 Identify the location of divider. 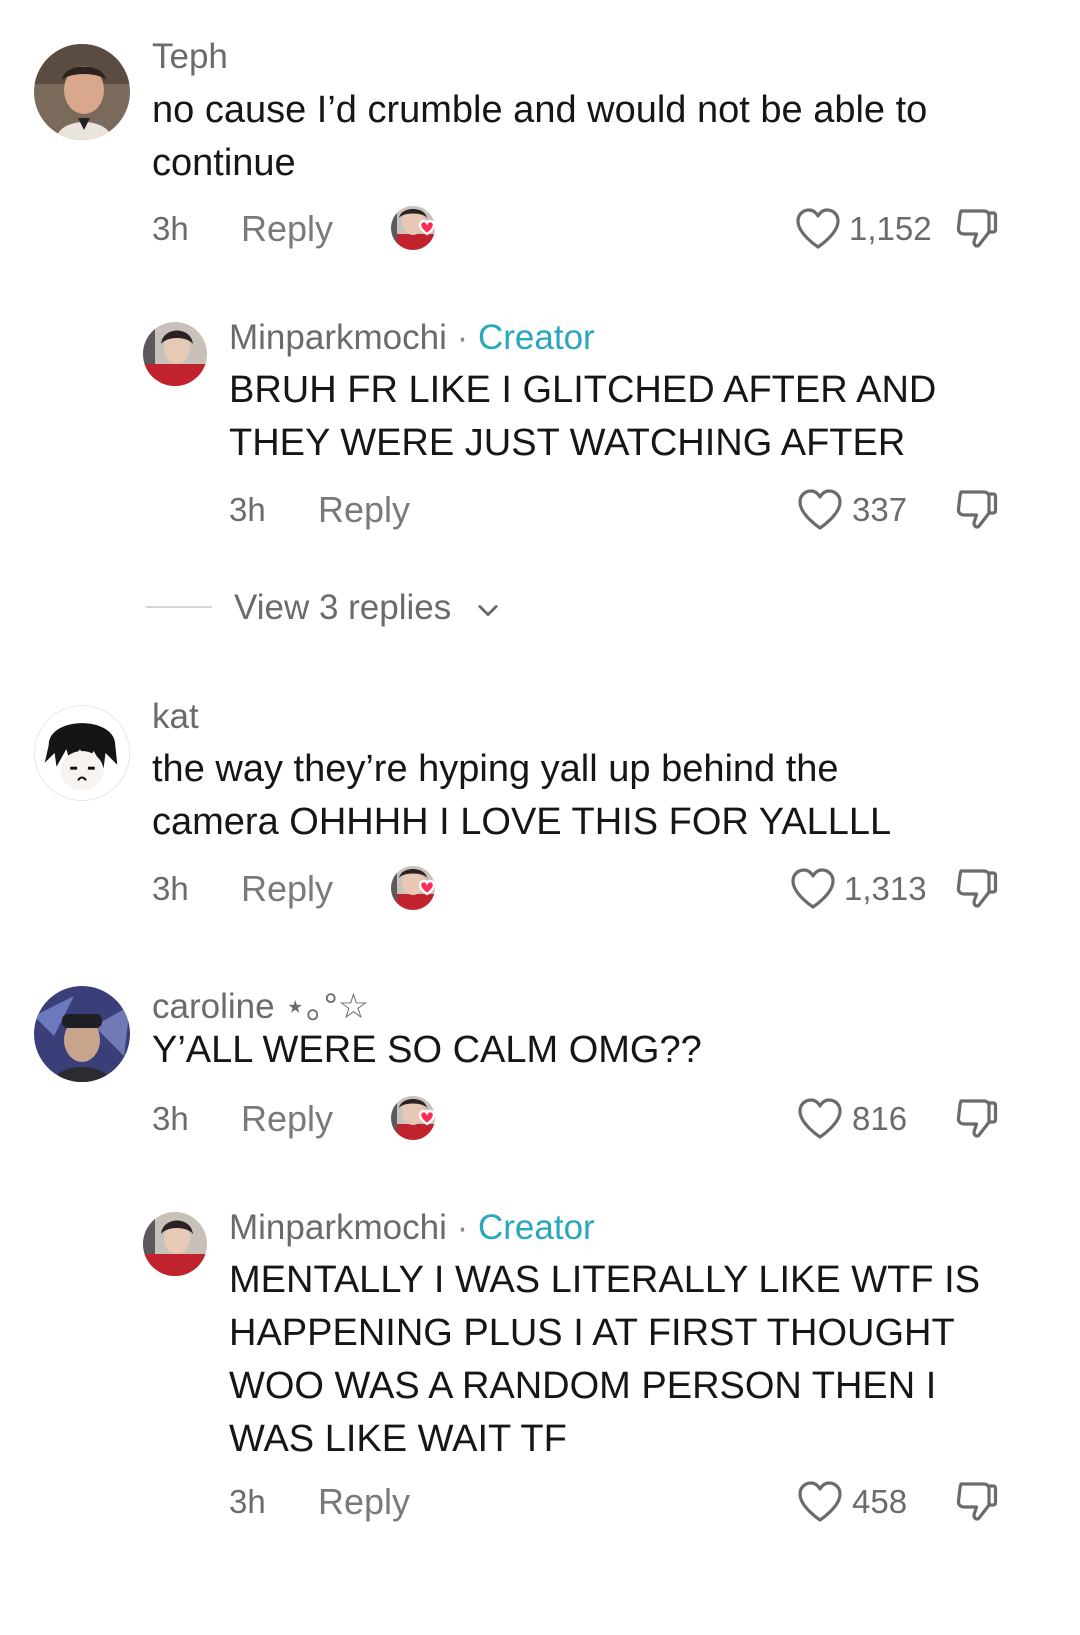
(179, 607).